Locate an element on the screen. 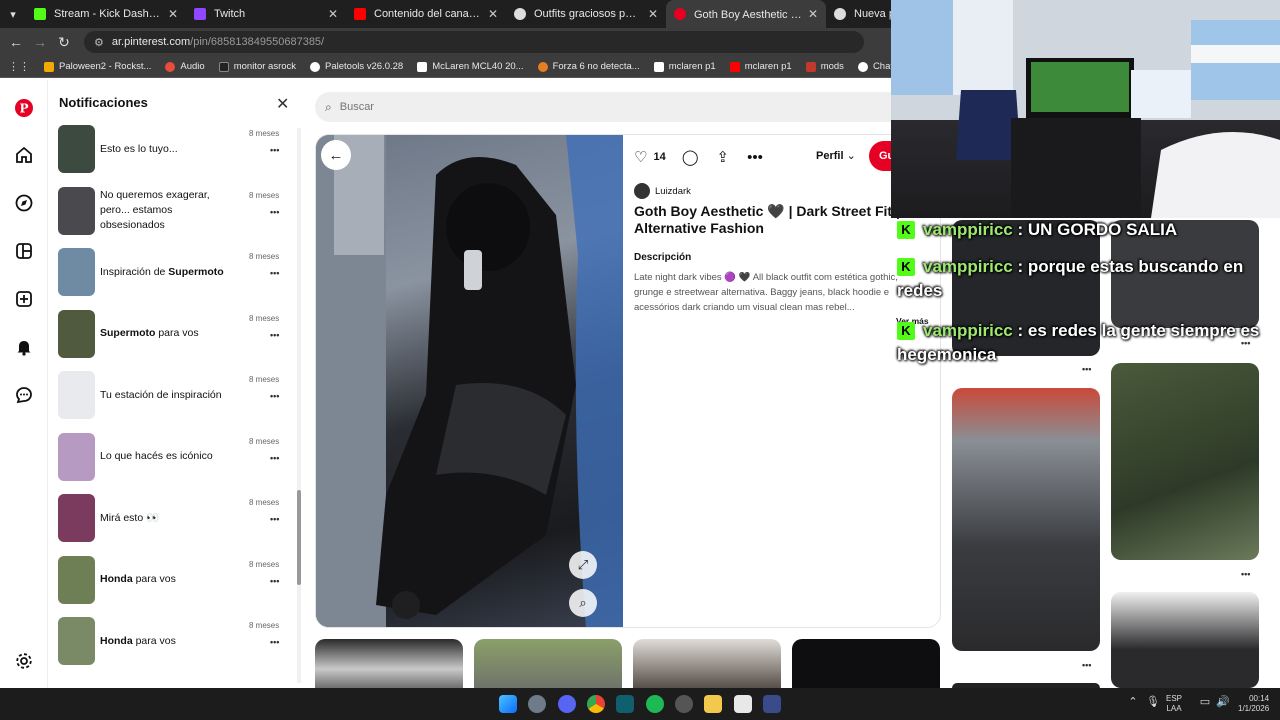 The width and height of the screenshot is (1280, 720). bookmark-item: mods is located at coordinates (824, 66).